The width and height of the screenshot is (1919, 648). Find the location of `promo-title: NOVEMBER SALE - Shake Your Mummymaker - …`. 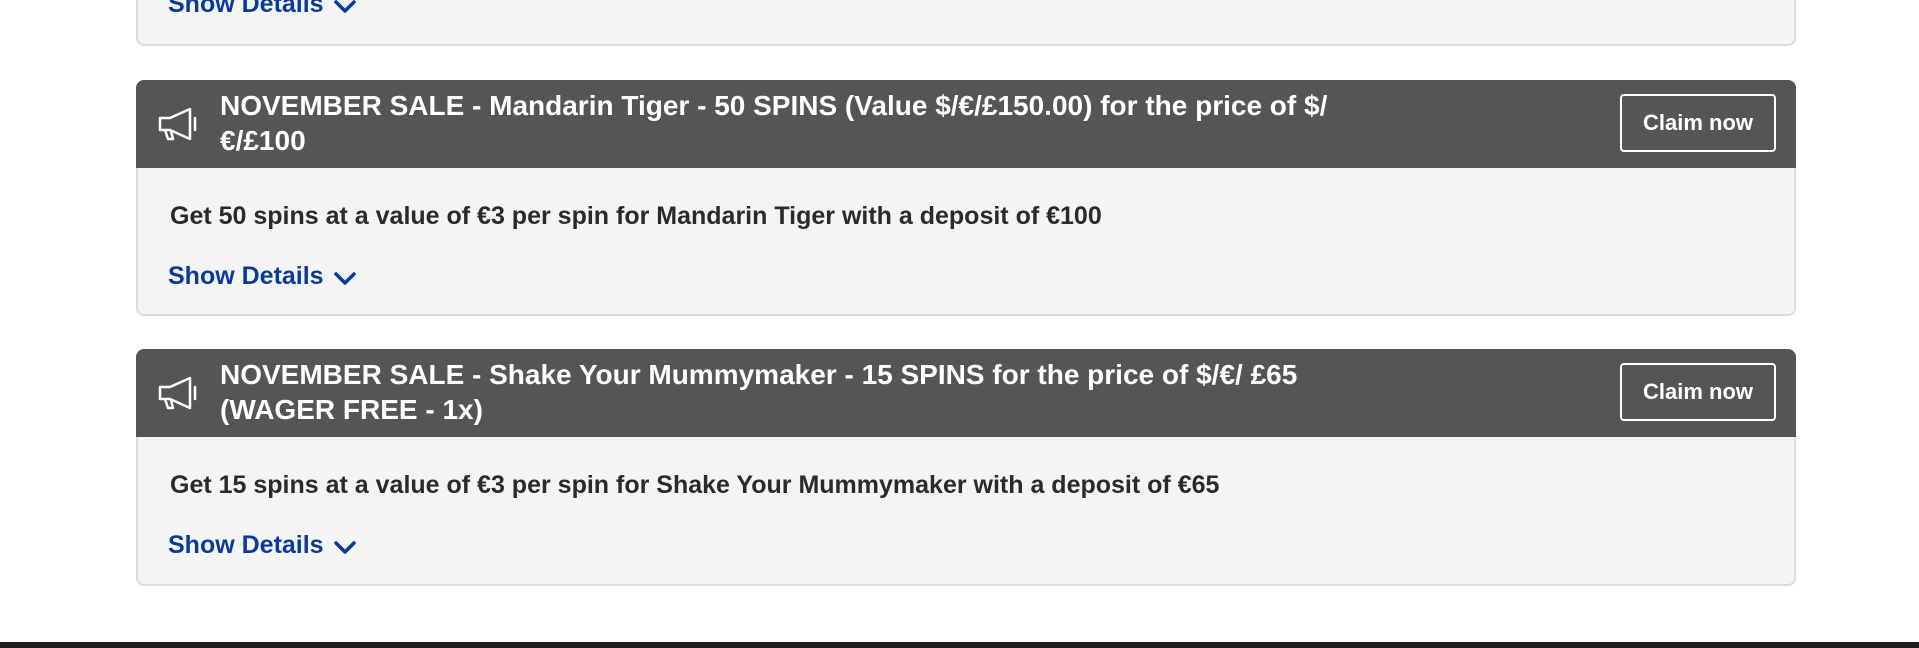

promo-title: NOVEMBER SALE - Shake Your Mummymaker - … is located at coordinates (759, 392).